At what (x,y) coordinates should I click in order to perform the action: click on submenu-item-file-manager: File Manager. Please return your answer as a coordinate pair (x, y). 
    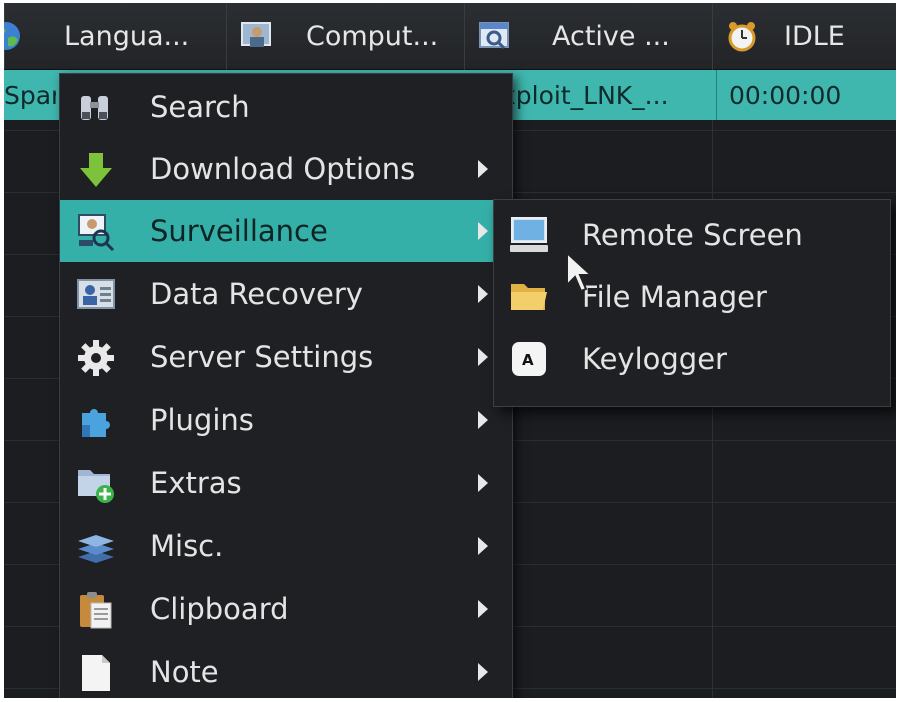
    Looking at the image, I should click on (692, 297).